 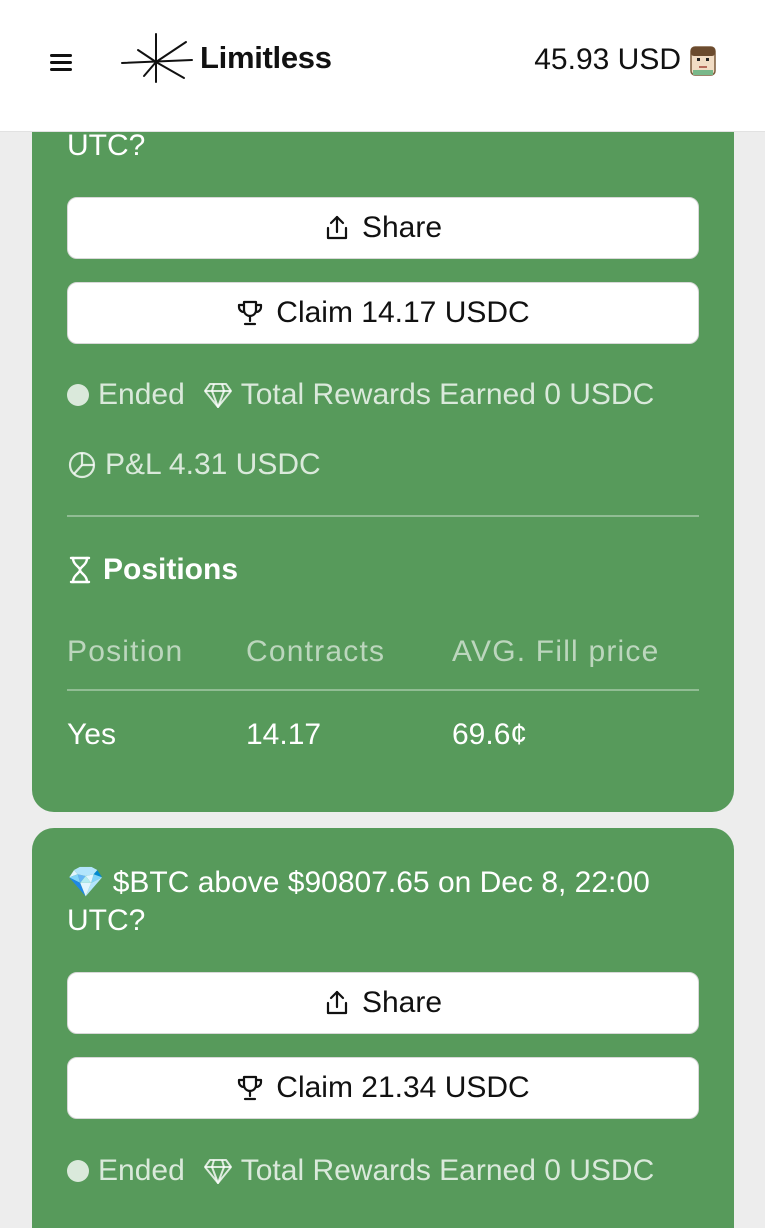 I want to click on pie-chart-icon, so click(x=82, y=465).